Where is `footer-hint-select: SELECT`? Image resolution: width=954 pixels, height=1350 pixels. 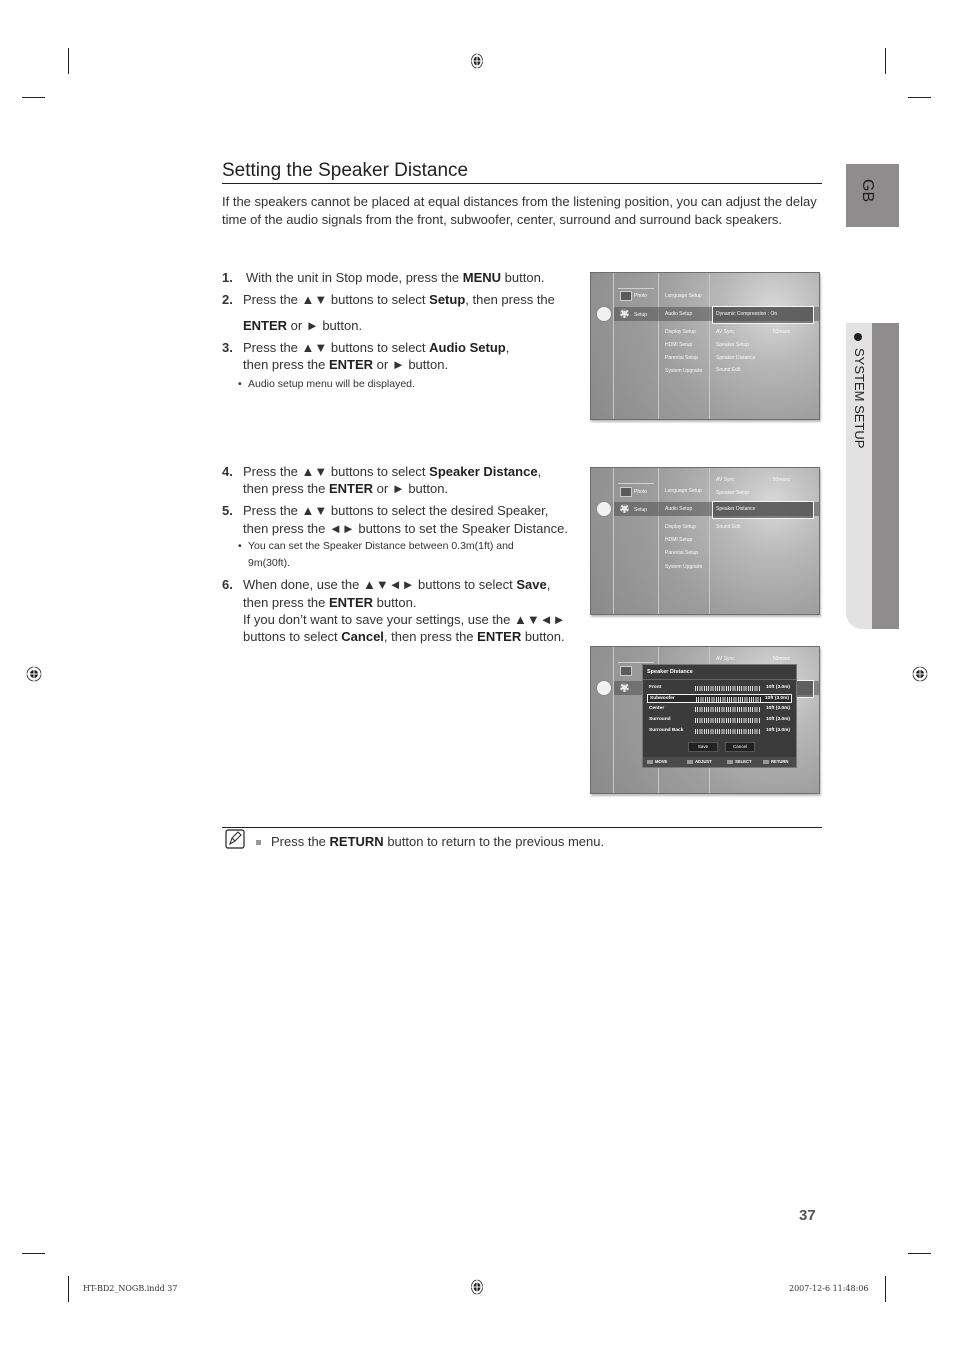
footer-hint-select: SELECT is located at coordinates (743, 761).